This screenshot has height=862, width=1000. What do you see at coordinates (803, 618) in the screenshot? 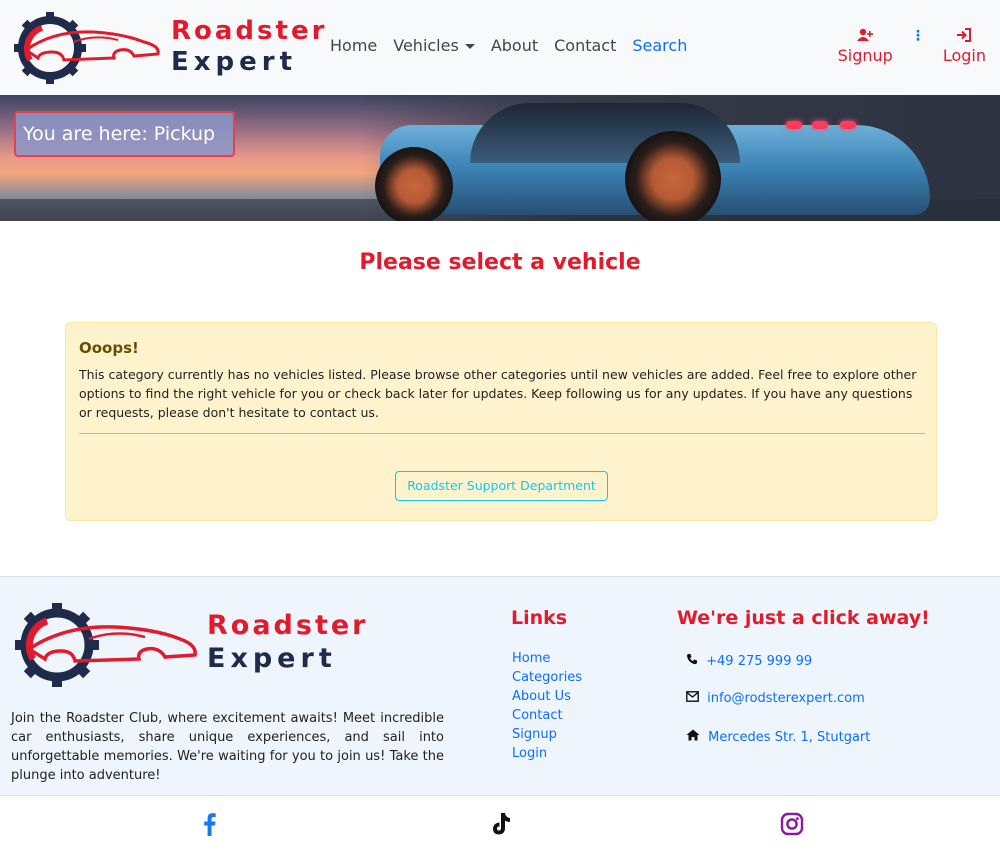
I see `footer-contact-title: We're just a click away!` at bounding box center [803, 618].